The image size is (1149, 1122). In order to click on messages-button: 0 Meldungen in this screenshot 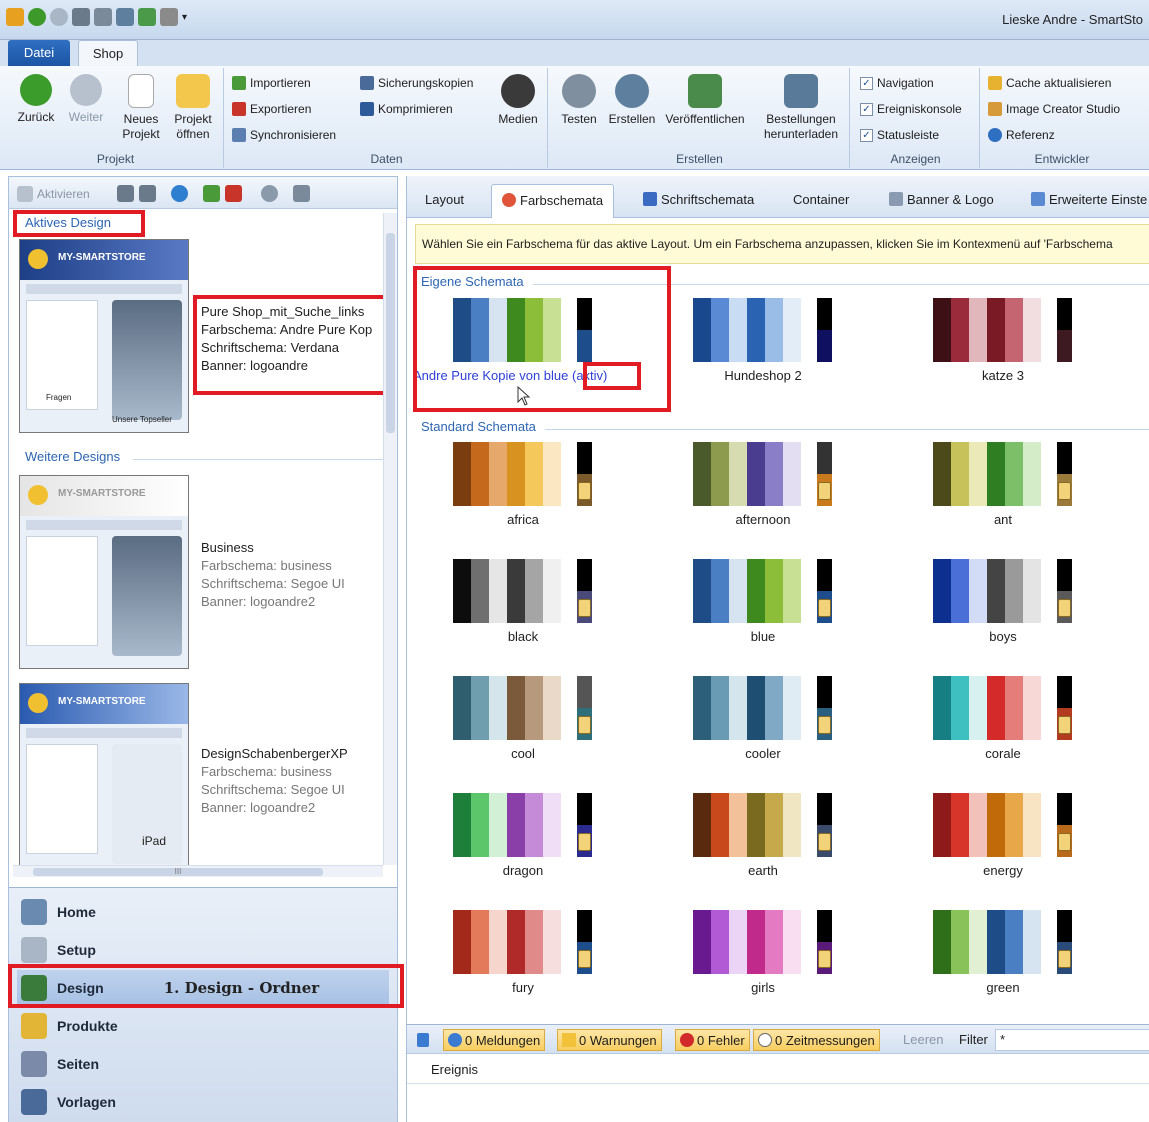, I will do `click(494, 1040)`.